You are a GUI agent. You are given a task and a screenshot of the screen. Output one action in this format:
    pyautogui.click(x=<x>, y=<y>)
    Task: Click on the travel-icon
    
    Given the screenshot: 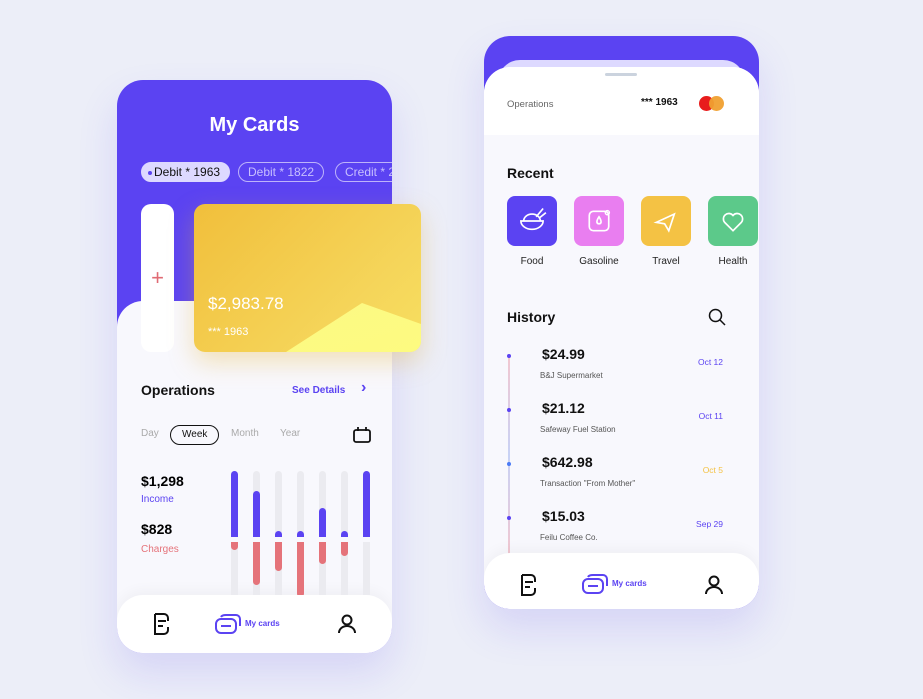 What is the action you would take?
    pyautogui.click(x=664, y=222)
    